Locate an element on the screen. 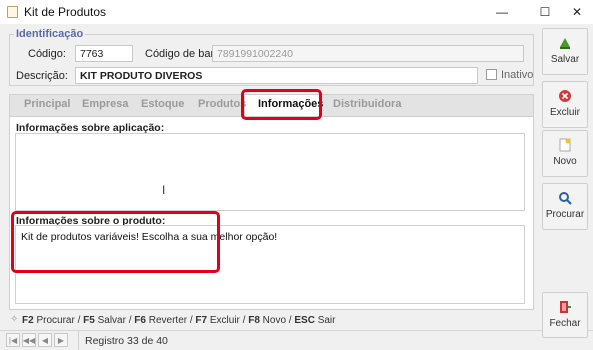  salvar-label: Salvar is located at coordinates (565, 59).